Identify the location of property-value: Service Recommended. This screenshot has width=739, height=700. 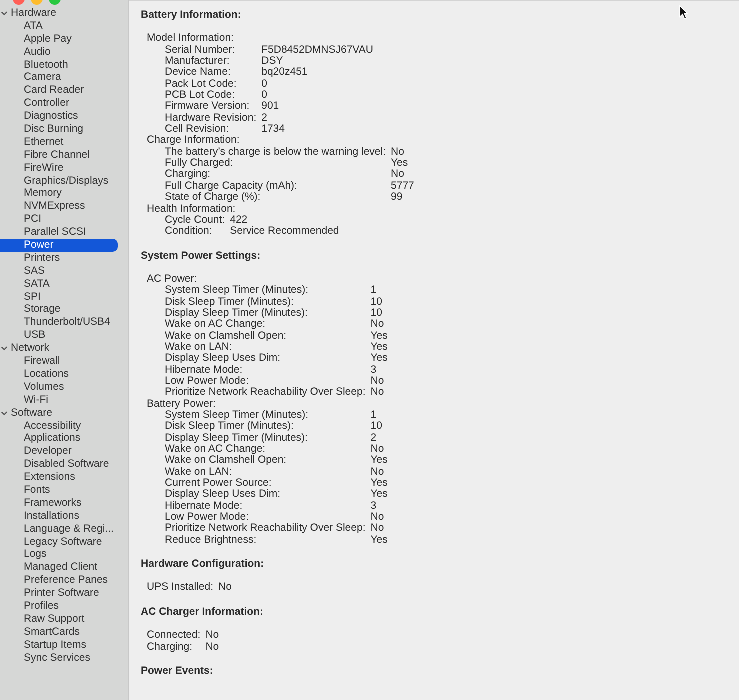
(285, 232).